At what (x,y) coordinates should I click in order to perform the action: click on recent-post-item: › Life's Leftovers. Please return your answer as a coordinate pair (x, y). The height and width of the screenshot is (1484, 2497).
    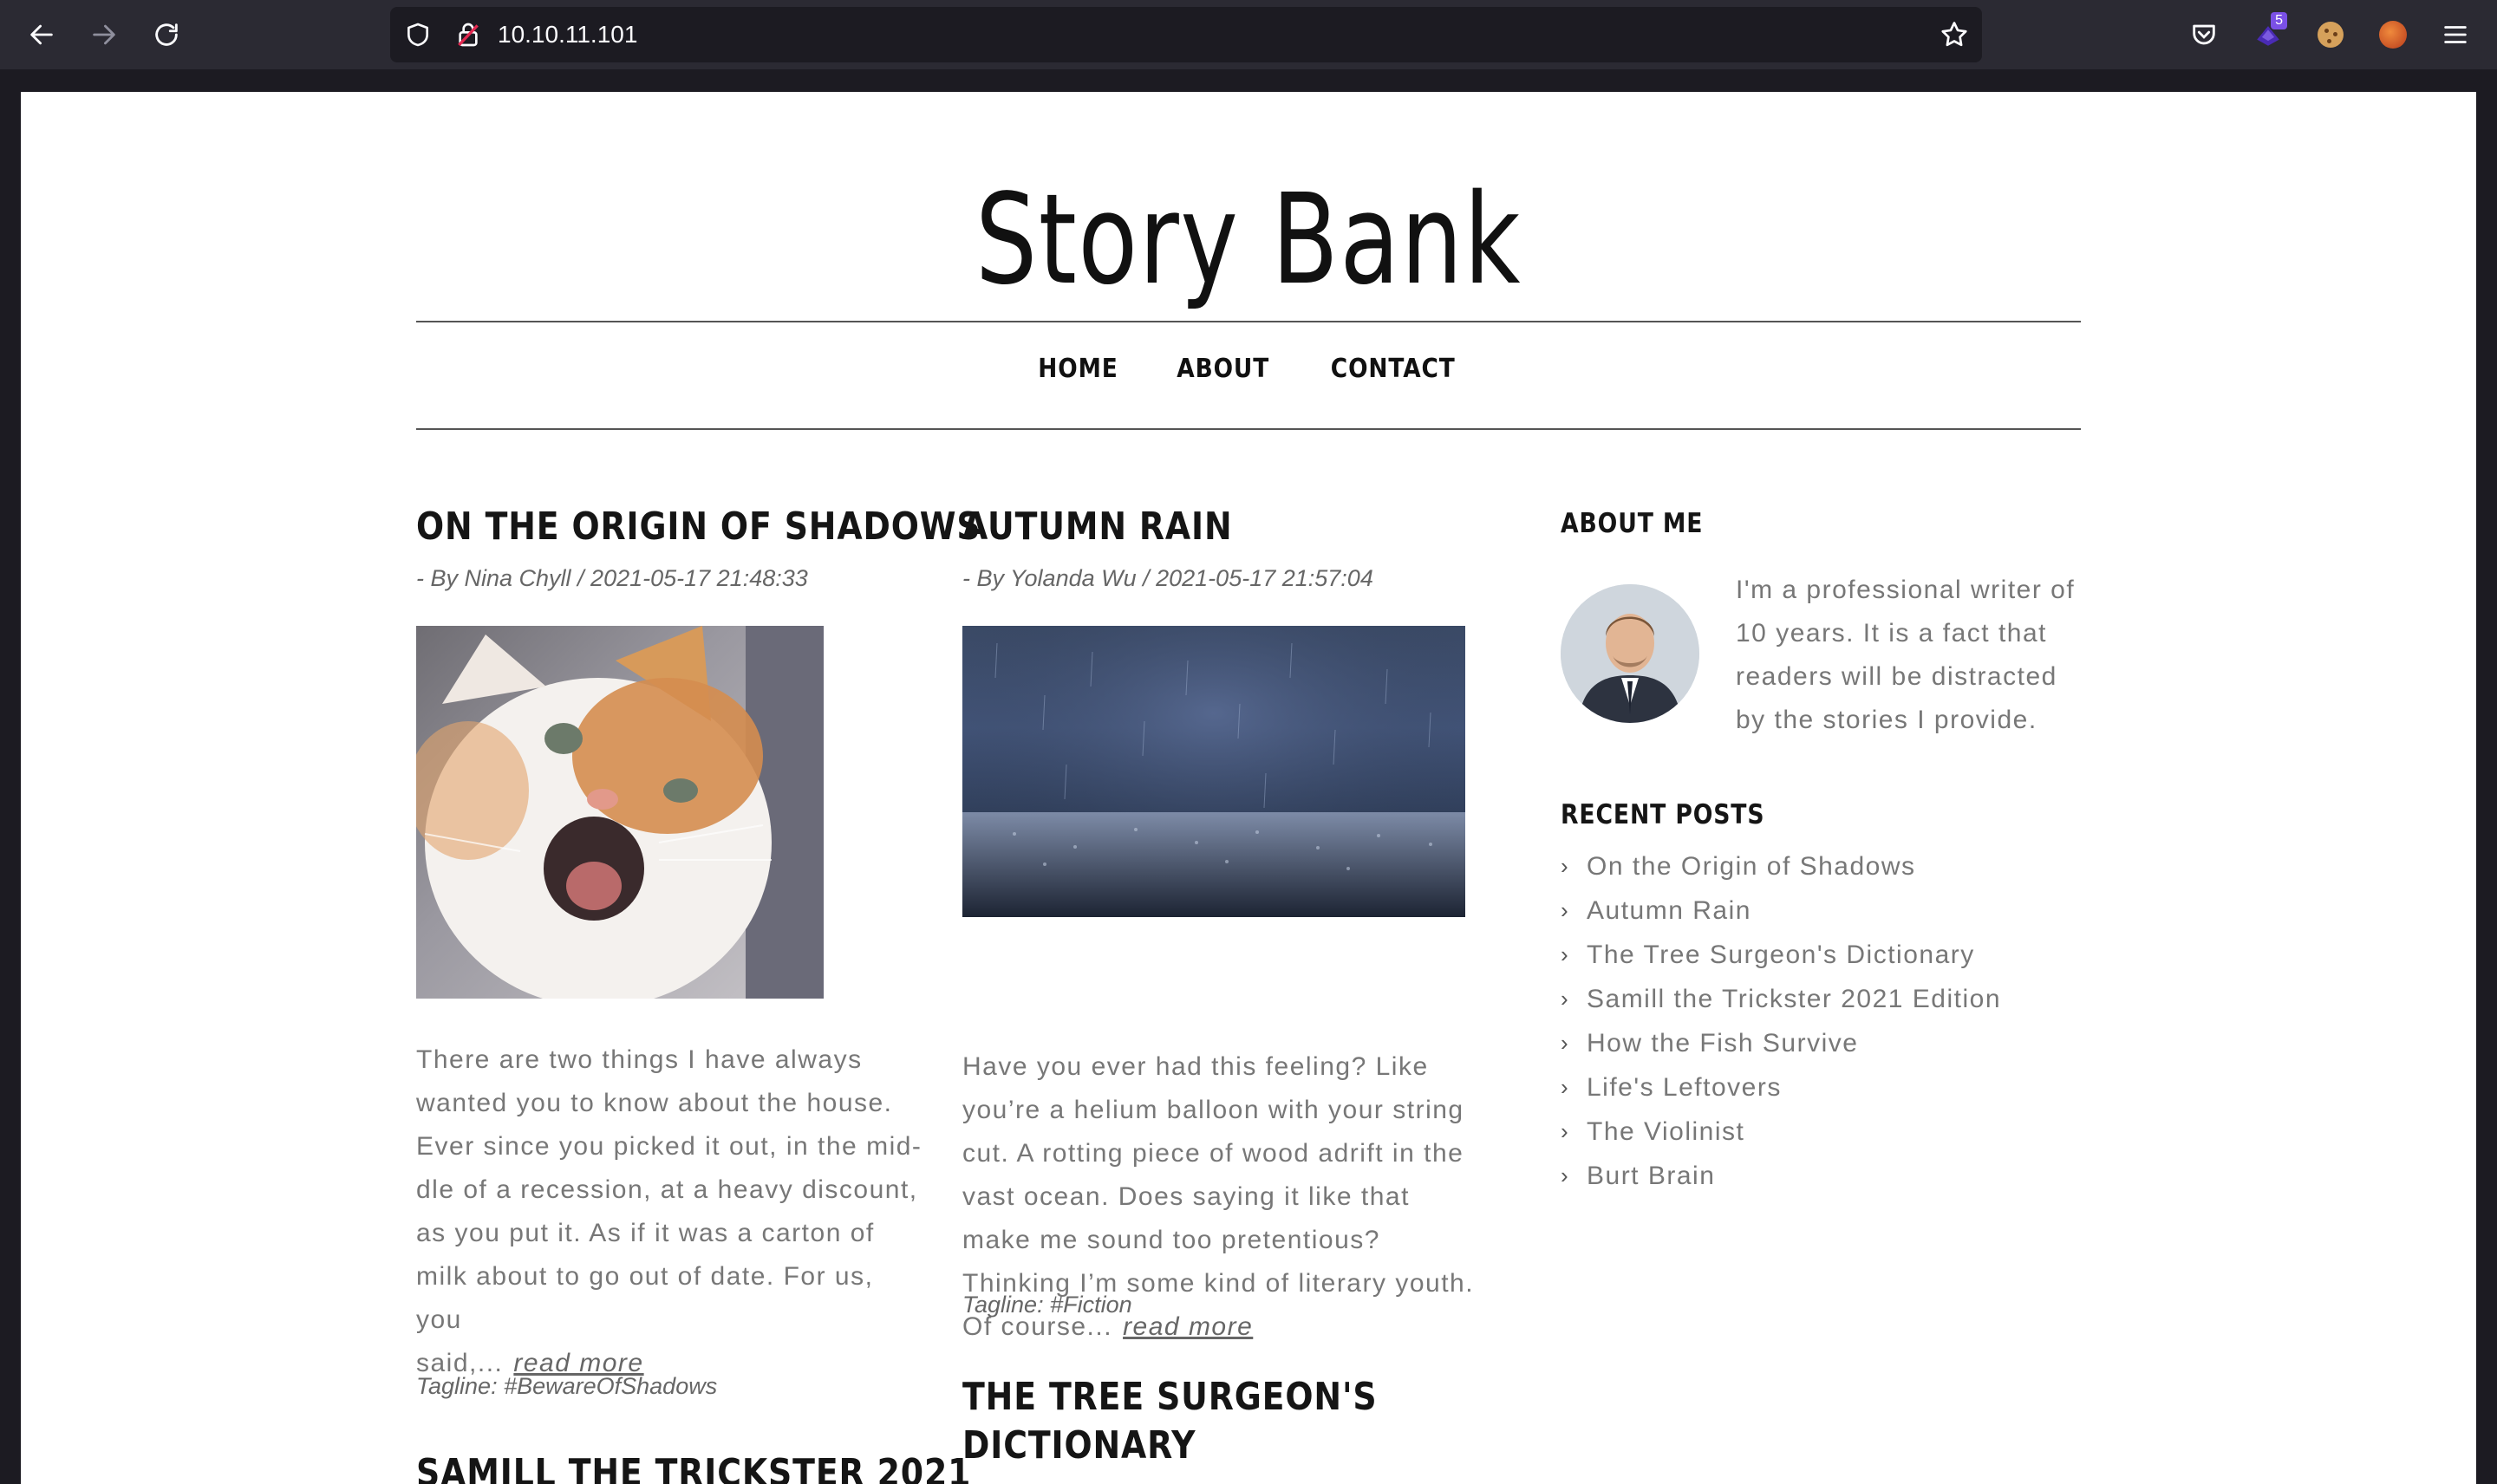
    Looking at the image, I should click on (1781, 1087).